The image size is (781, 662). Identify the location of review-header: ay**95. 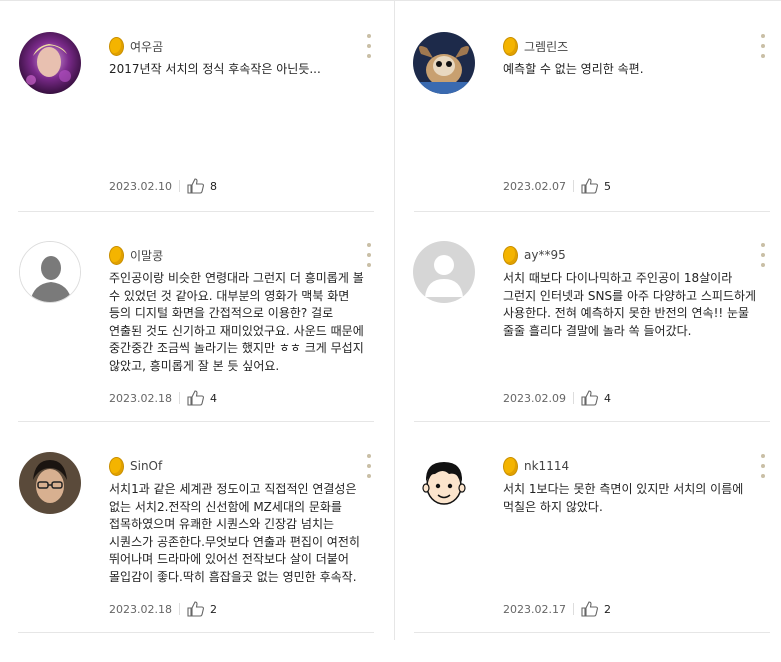
(534, 255).